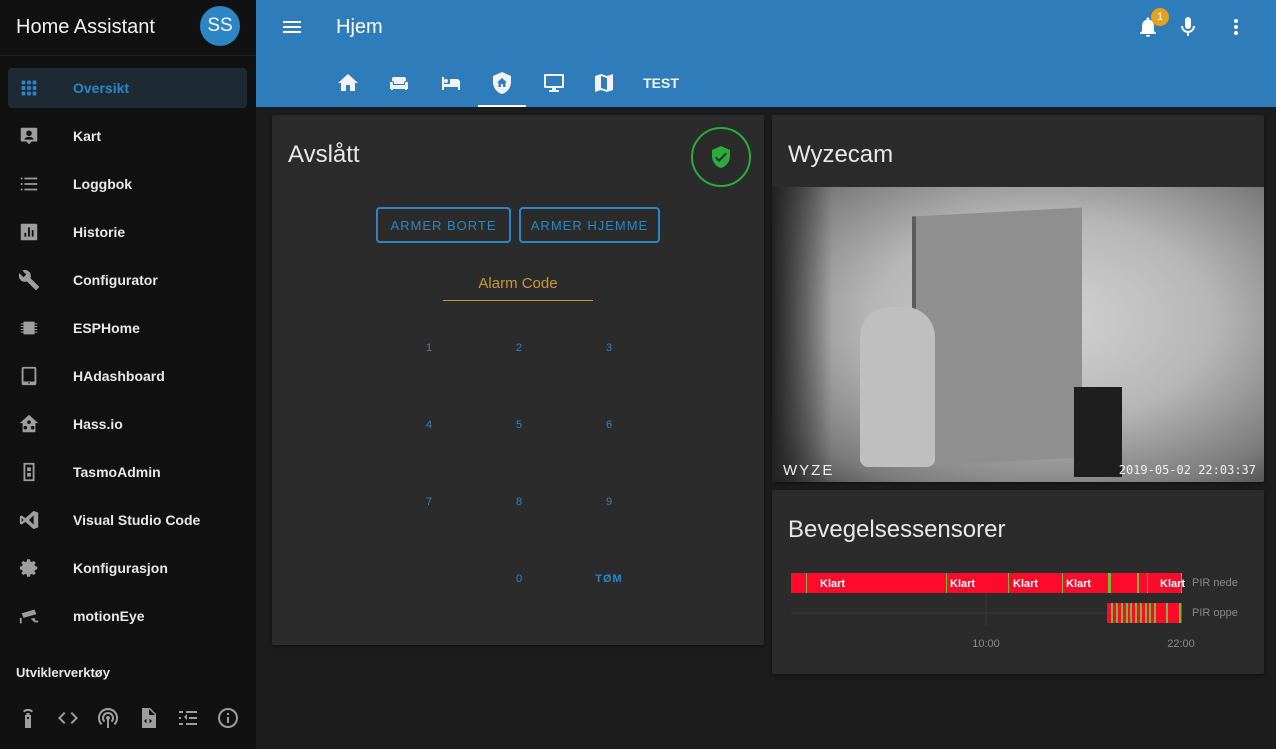 This screenshot has height=749, width=1276. What do you see at coordinates (1160, 17) in the screenshot?
I see `notification-badge: 1` at bounding box center [1160, 17].